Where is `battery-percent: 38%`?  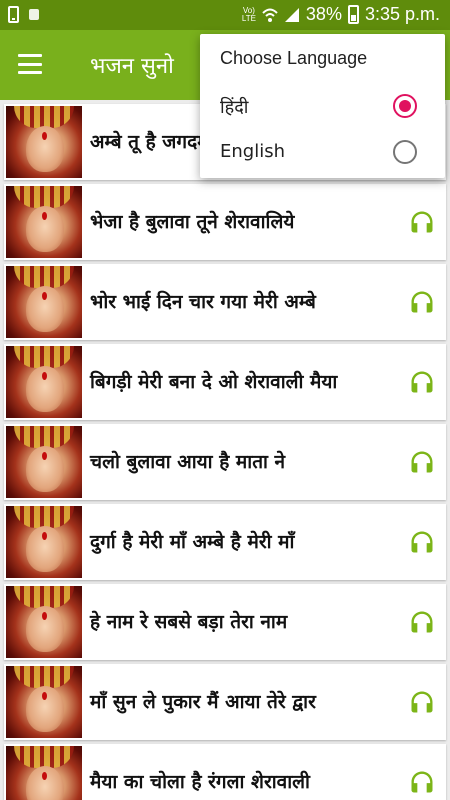
battery-percent: 38% is located at coordinates (323, 14).